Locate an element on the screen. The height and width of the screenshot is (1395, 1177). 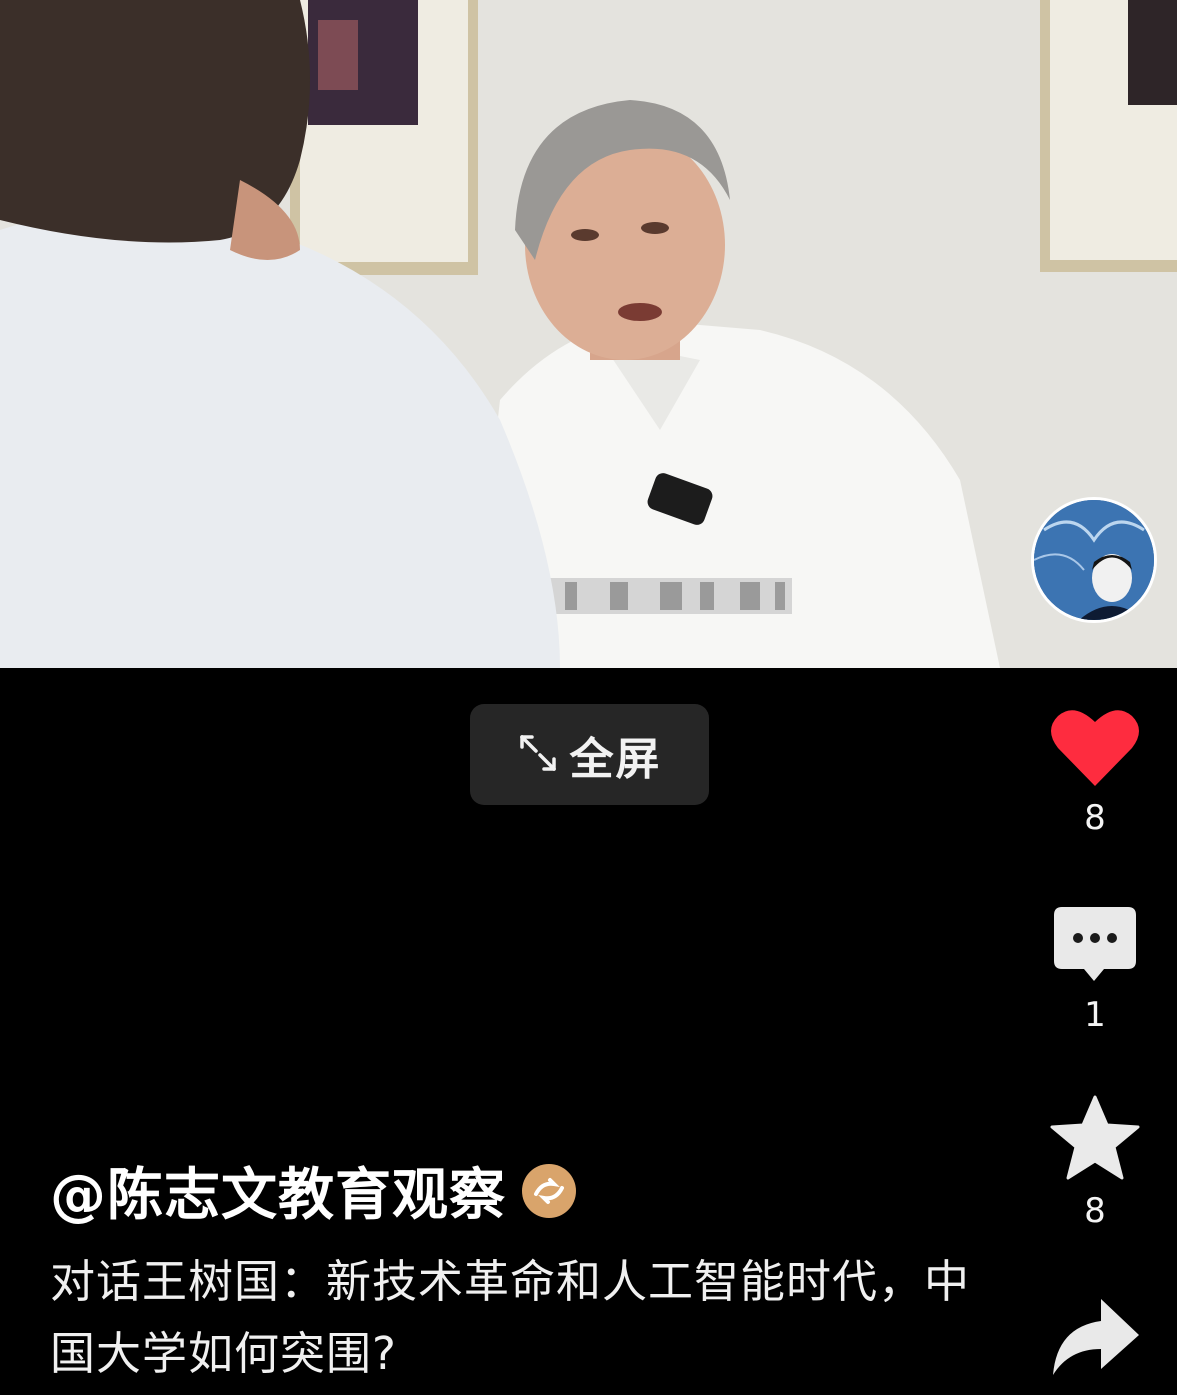
verified-badge-icon is located at coordinates (549, 1190).